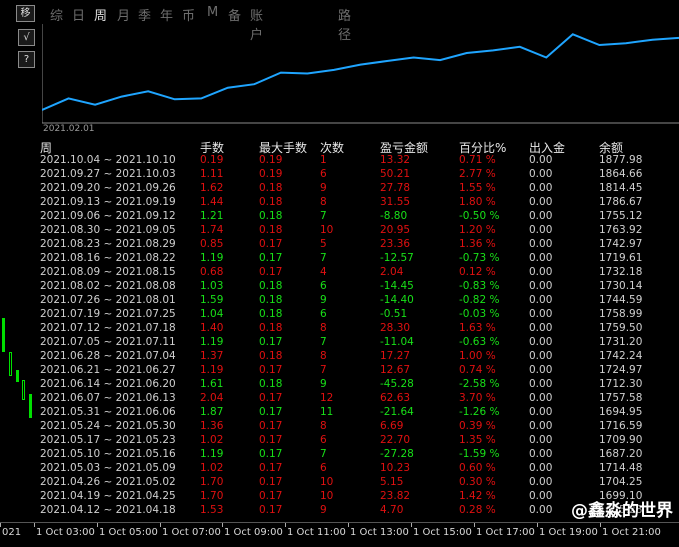 This screenshot has width=679, height=547. I want to click on tab-0: 综, so click(56, 14).